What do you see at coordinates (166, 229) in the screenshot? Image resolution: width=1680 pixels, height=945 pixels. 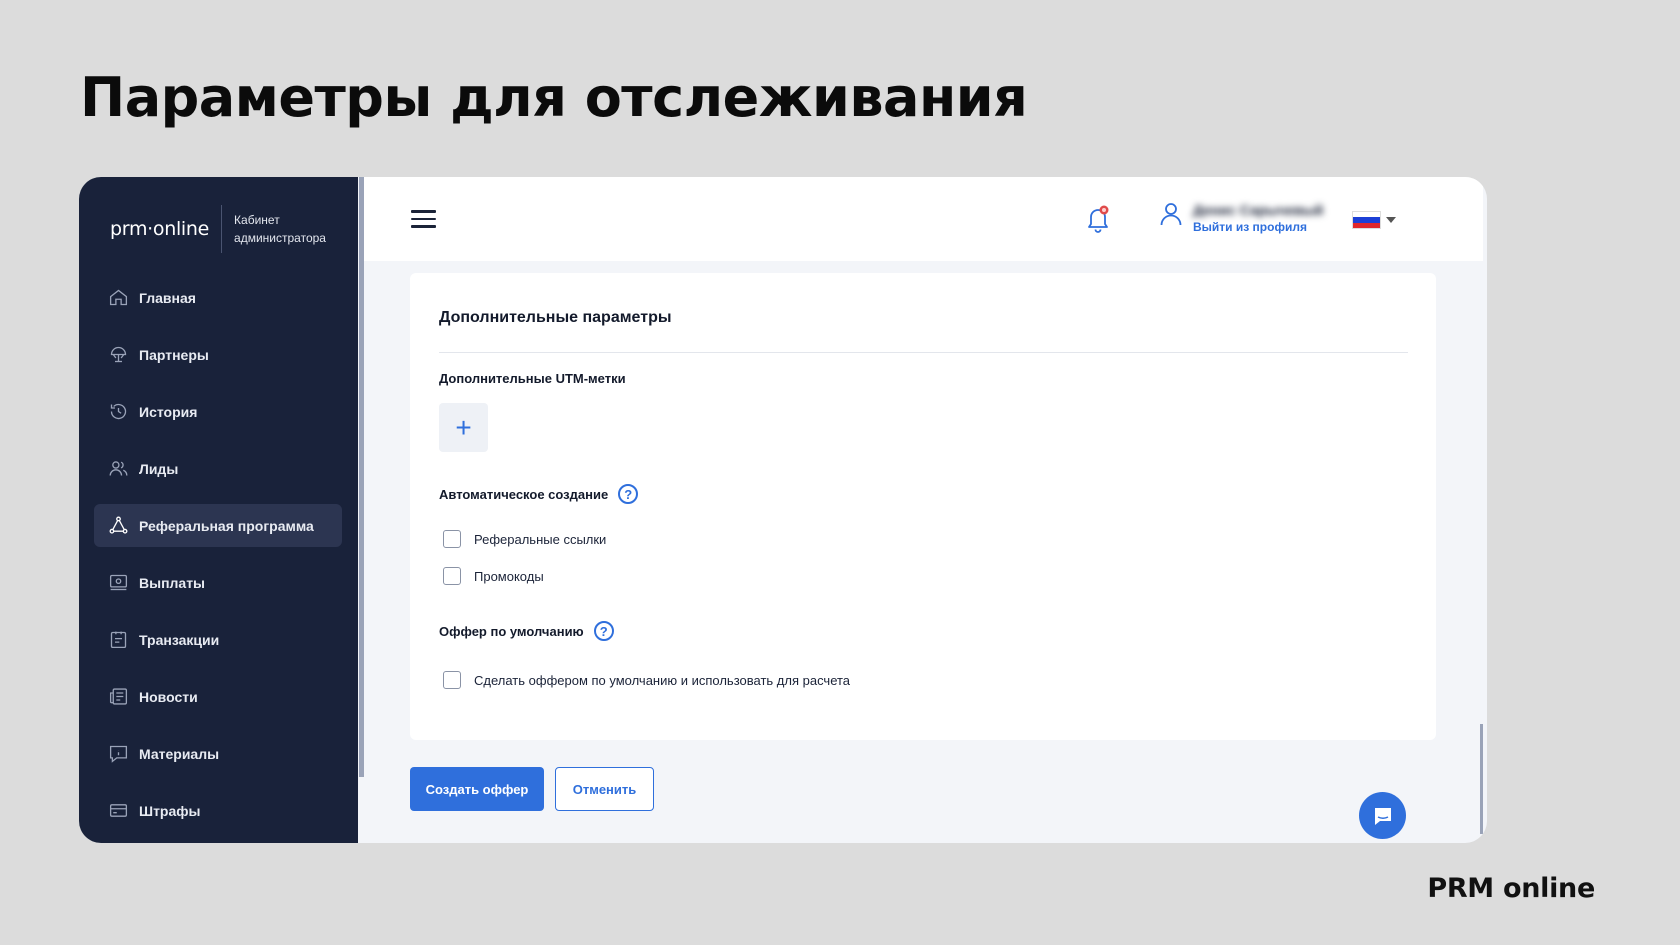 I see `logo-text: prm·online` at bounding box center [166, 229].